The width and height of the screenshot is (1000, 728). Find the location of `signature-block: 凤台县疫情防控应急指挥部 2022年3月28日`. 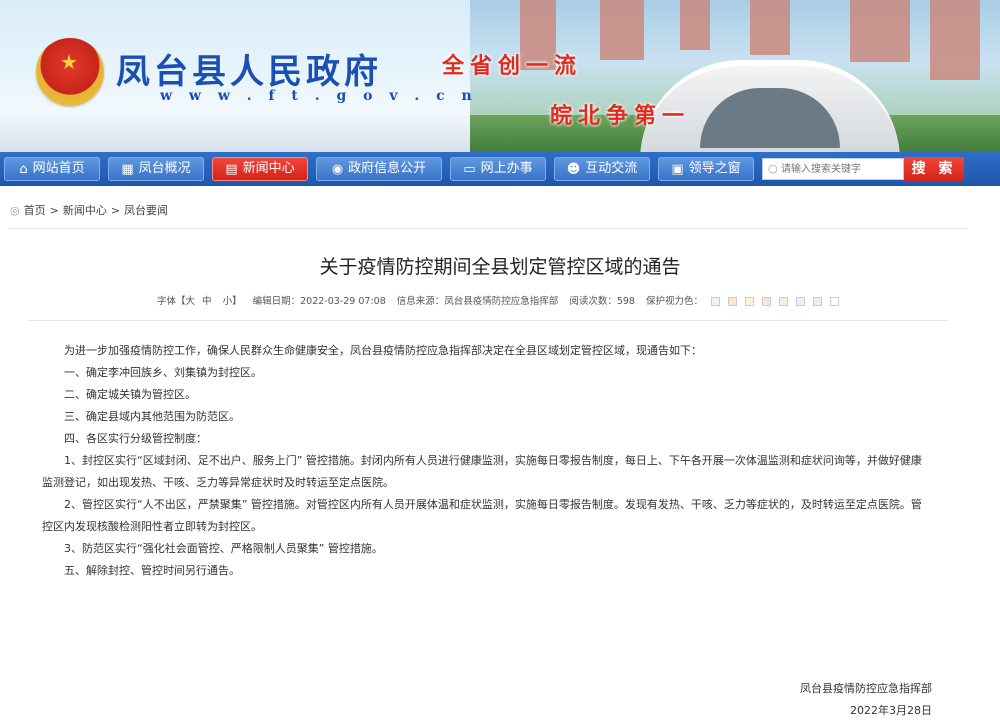

signature-block: 凤台县疫情防控应急指挥部 2022年3月28日 is located at coordinates (866, 700).